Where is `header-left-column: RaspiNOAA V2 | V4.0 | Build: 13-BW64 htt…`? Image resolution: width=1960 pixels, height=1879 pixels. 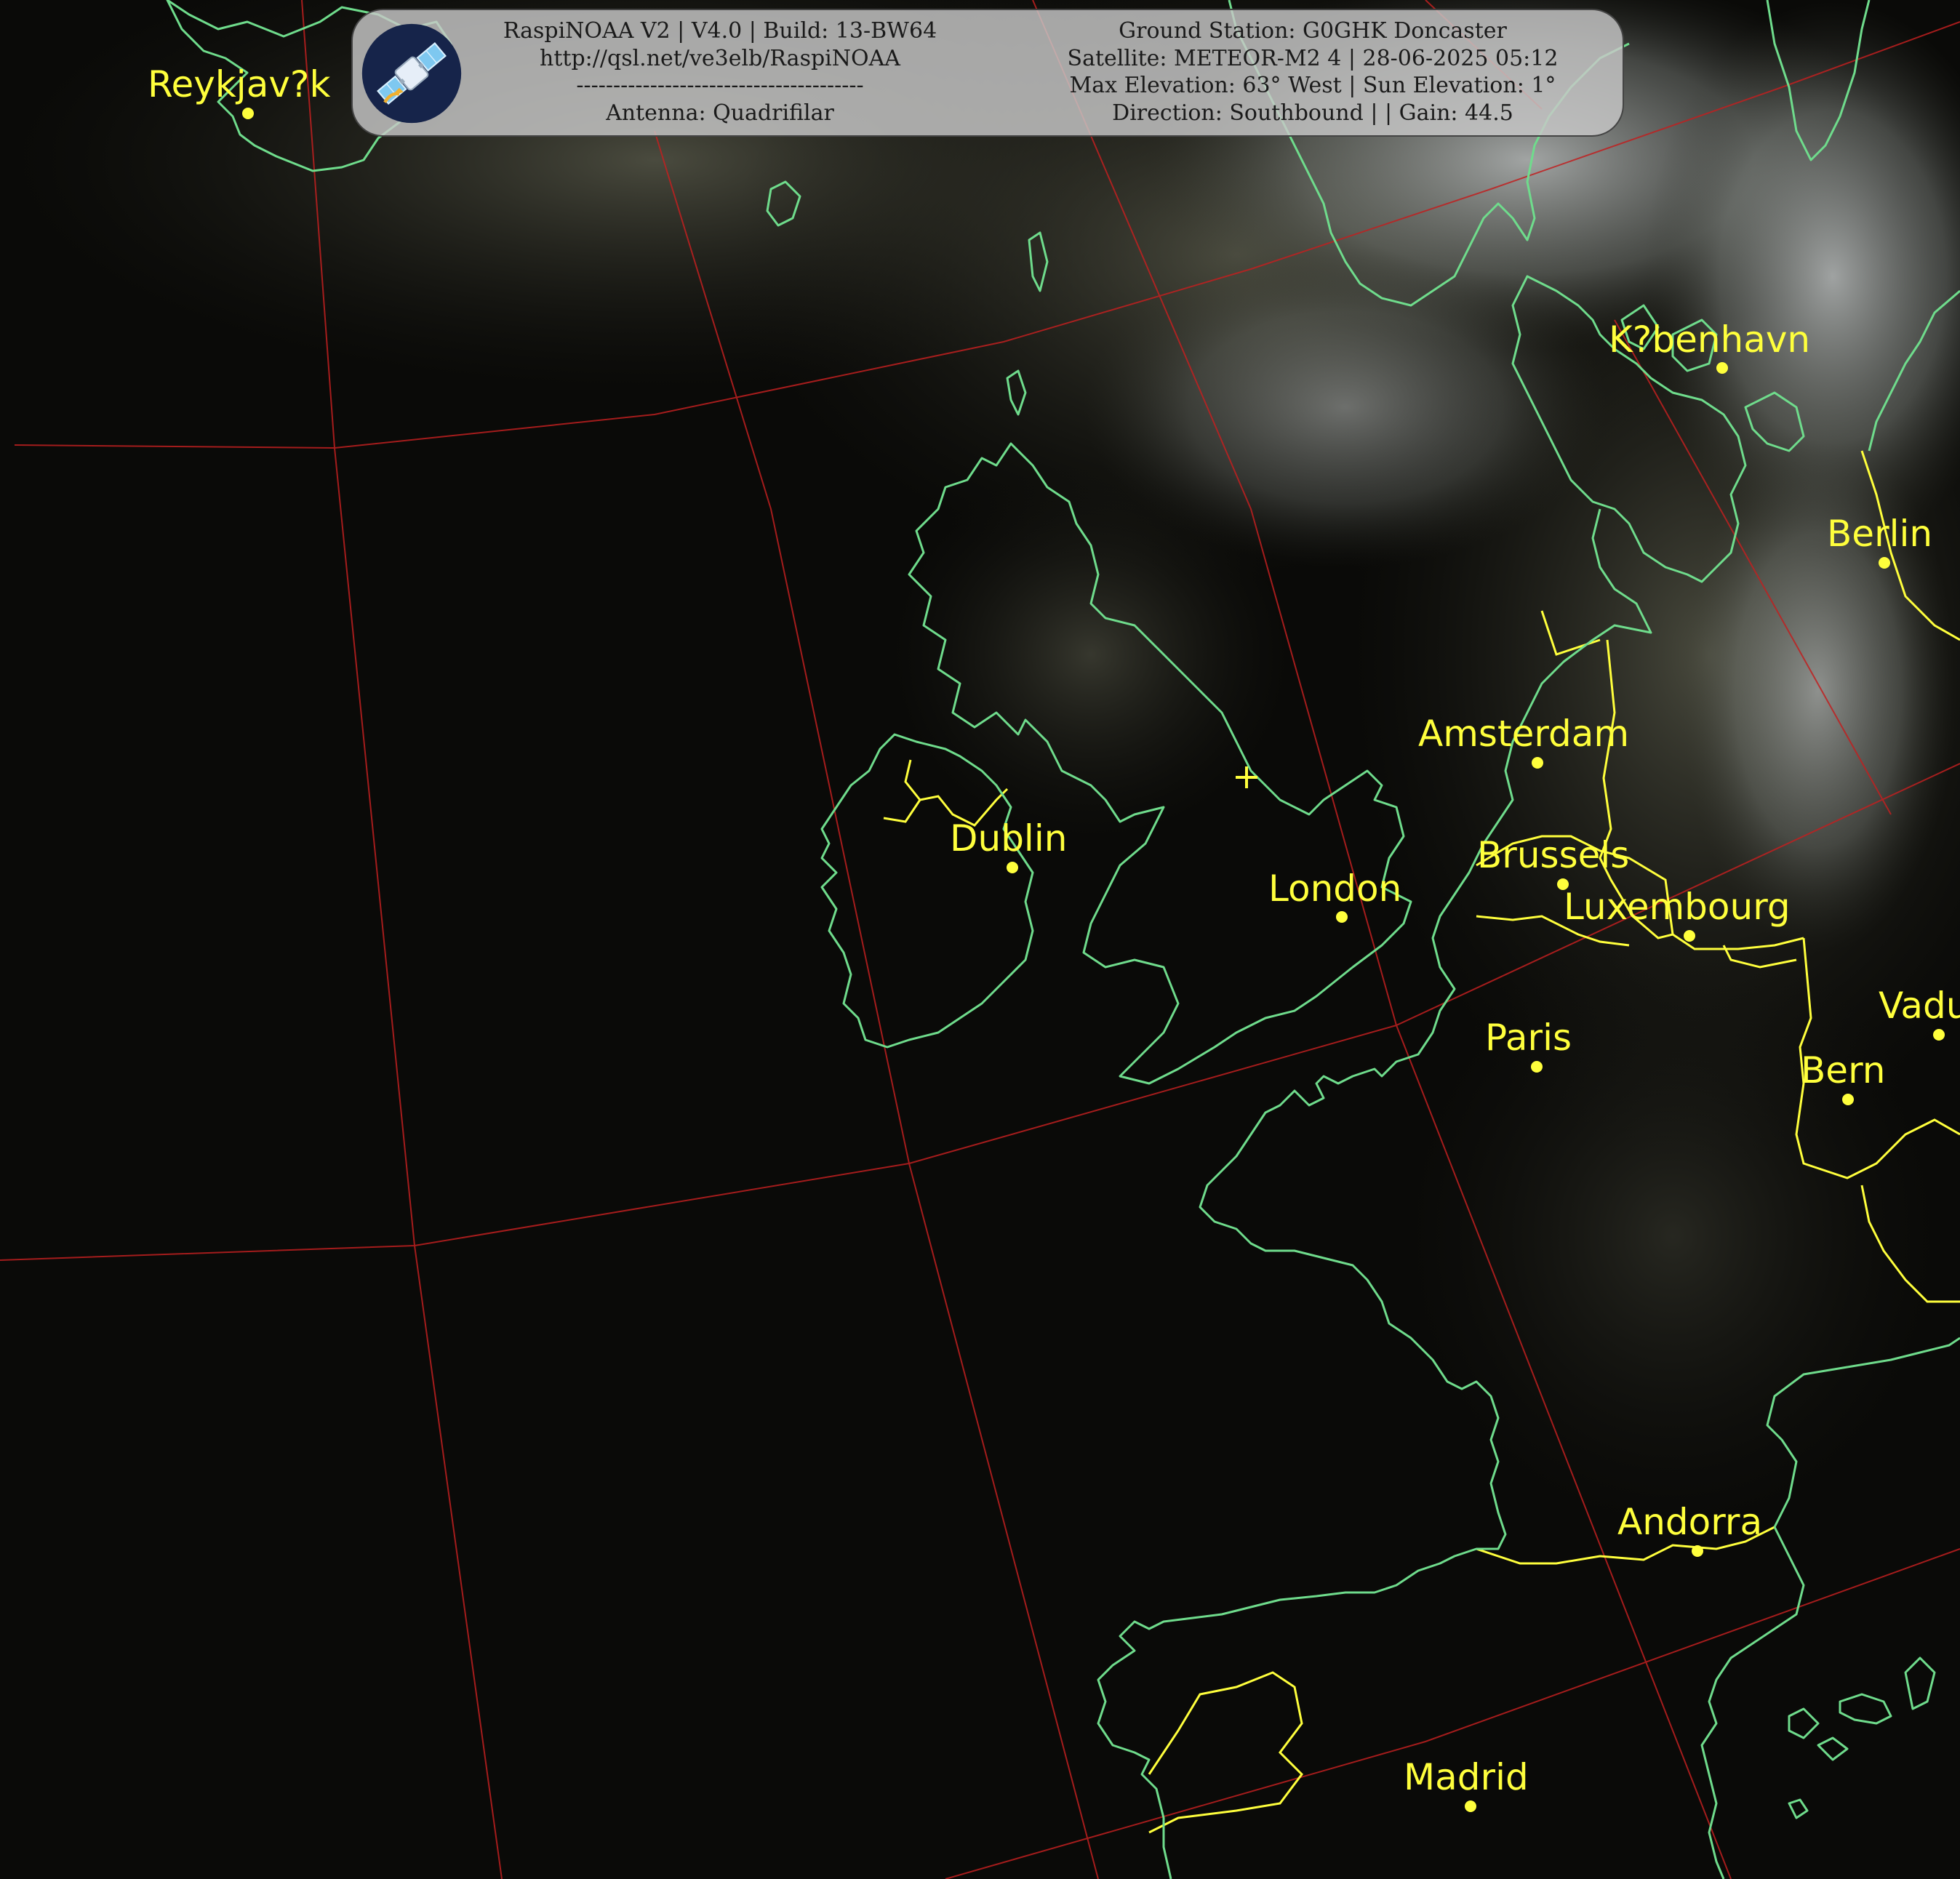 header-left-column: RaspiNOAA V2 | V4.0 | Build: 13-BW64 htt… is located at coordinates (720, 72).